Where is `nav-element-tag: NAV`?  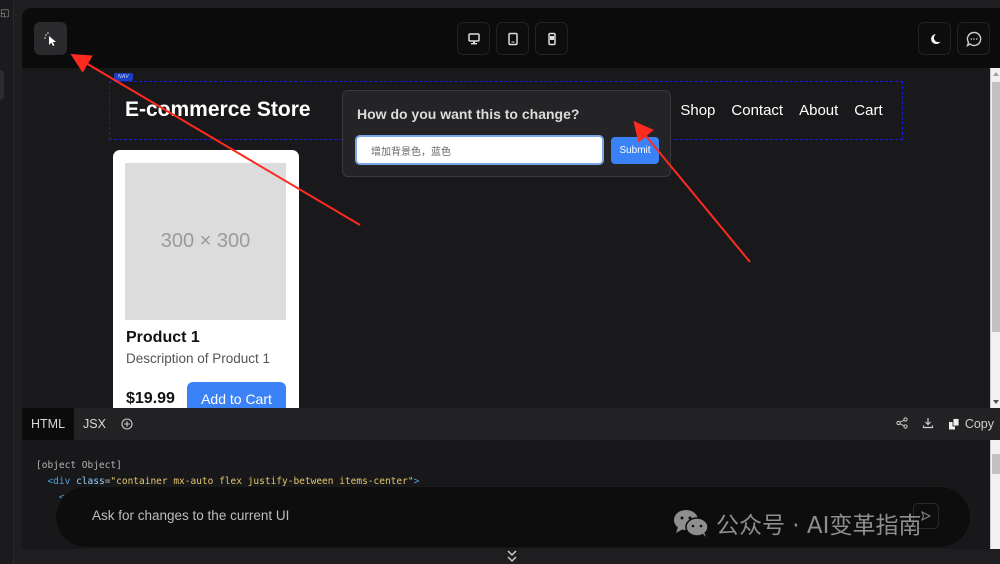
nav-element-tag: NAV is located at coordinates (123, 77).